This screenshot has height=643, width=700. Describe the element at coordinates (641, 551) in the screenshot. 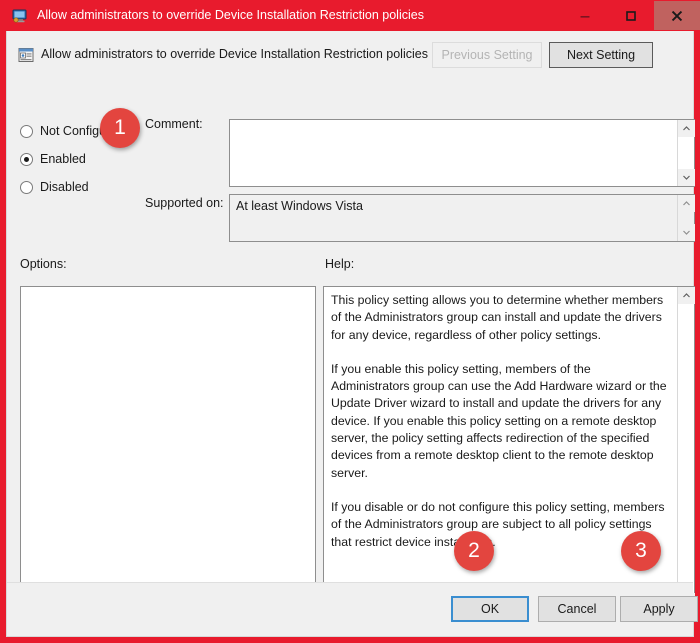

I see `annotation-badge-3: 3` at that location.